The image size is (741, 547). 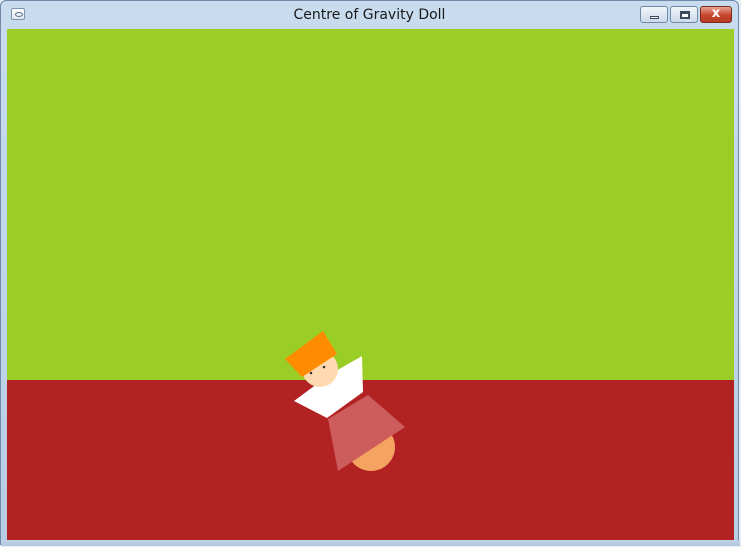 I want to click on window-title: Centre of Gravity Doll, so click(x=369, y=14).